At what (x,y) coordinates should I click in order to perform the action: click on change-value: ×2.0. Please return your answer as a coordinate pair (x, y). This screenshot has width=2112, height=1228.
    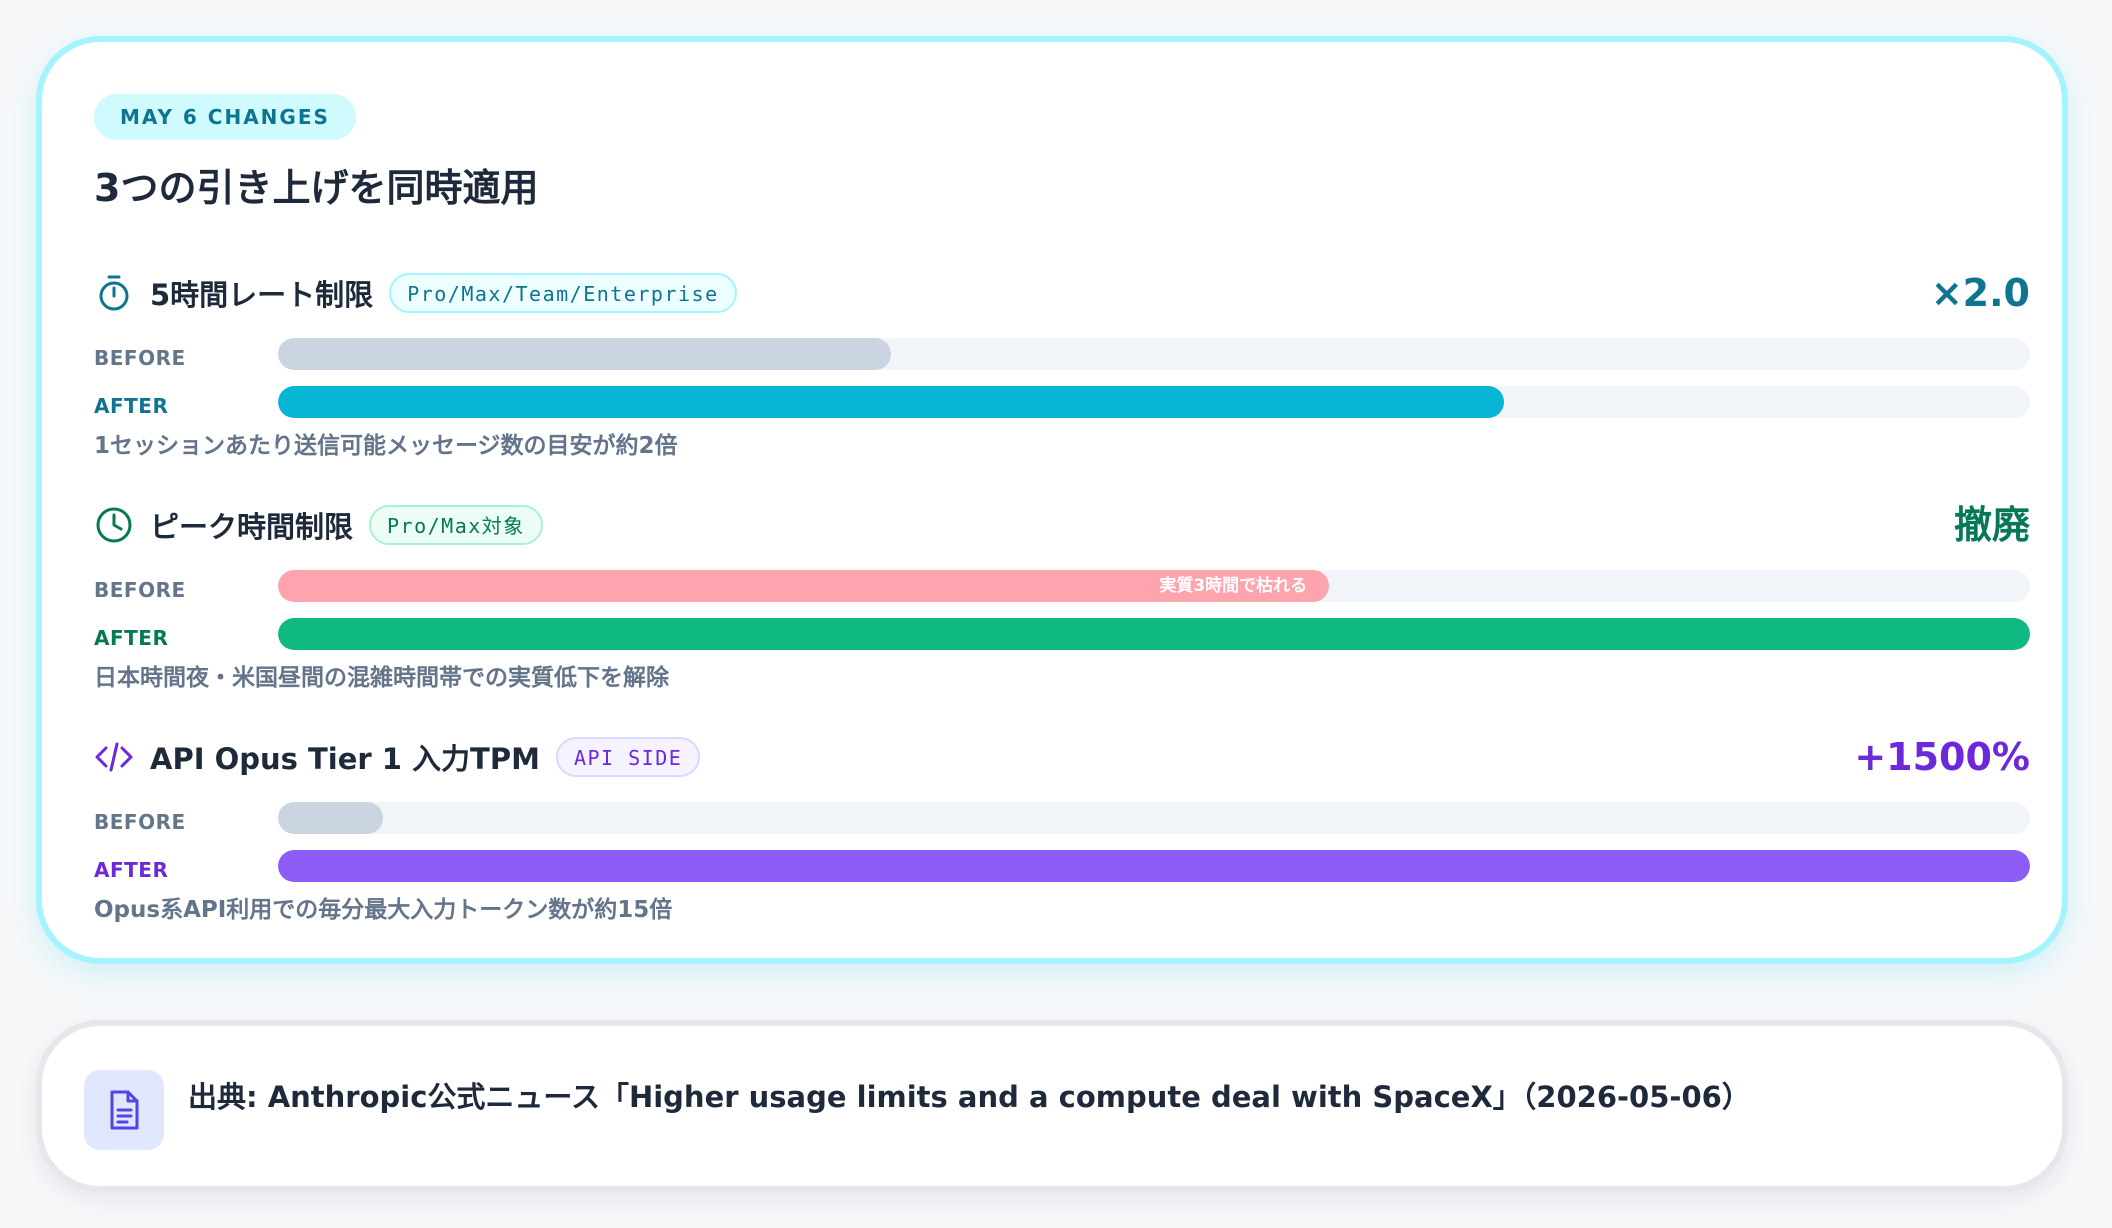
    Looking at the image, I should click on (1980, 293).